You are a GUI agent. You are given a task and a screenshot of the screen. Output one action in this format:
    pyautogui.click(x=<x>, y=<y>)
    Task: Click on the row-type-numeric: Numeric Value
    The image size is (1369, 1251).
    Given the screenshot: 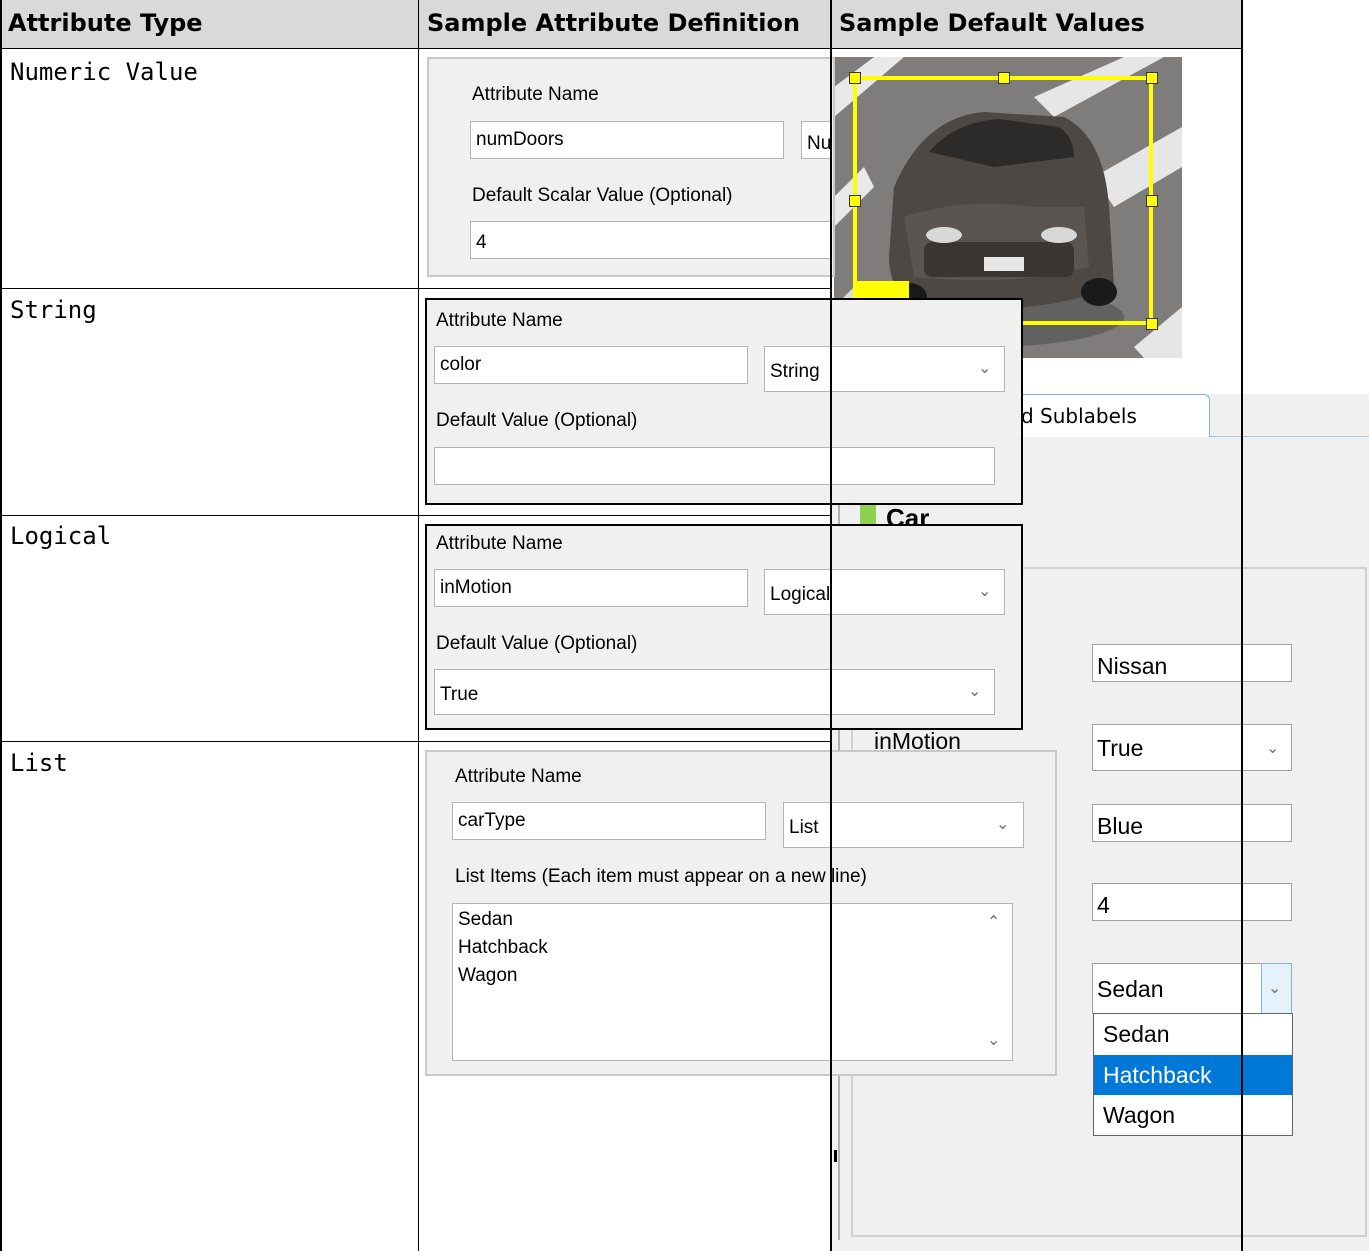 What is the action you would take?
    pyautogui.click(x=104, y=72)
    